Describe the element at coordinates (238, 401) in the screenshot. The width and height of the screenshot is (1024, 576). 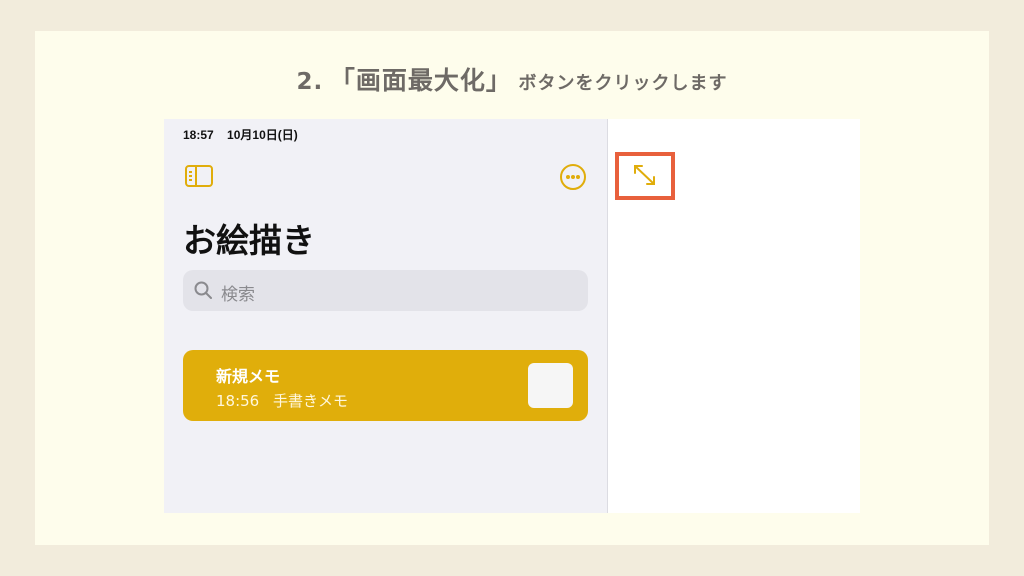
I see `note-time: 18:56` at that location.